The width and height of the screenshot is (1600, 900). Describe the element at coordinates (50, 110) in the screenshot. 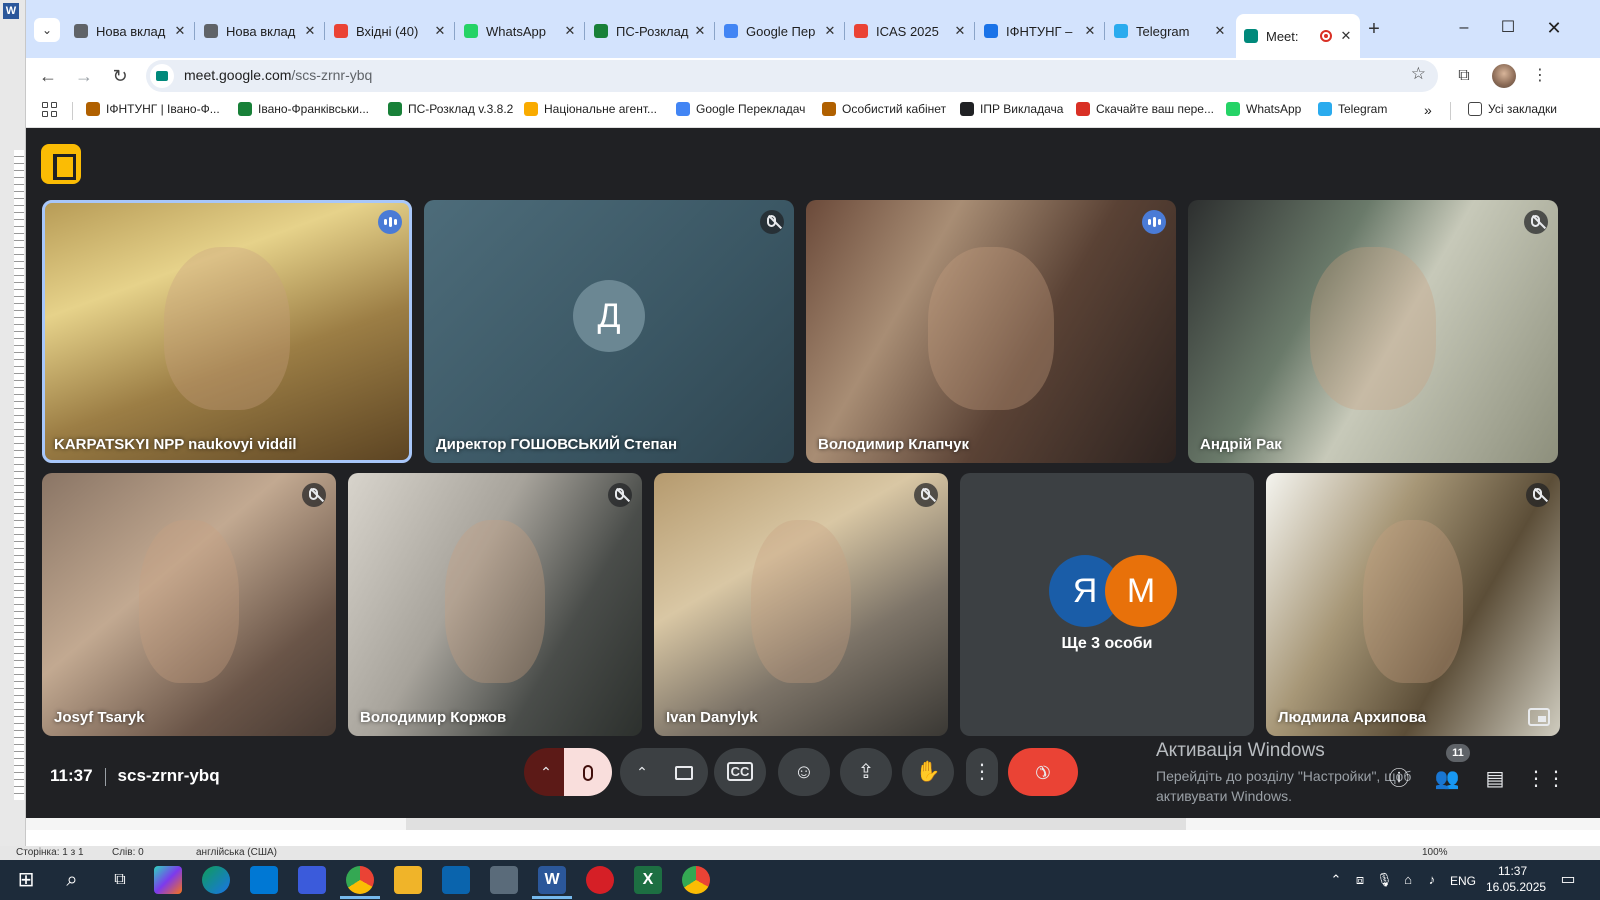

I see `apps-grid-icon` at that location.